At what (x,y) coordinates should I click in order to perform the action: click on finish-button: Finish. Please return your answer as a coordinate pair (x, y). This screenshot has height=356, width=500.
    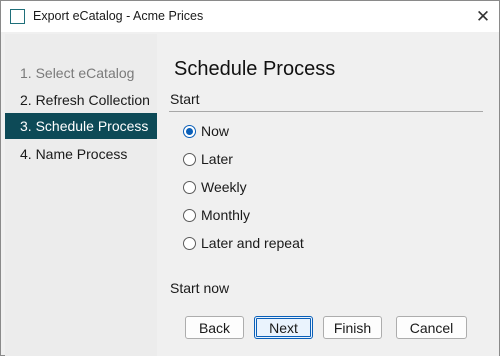
    Looking at the image, I should click on (352, 327).